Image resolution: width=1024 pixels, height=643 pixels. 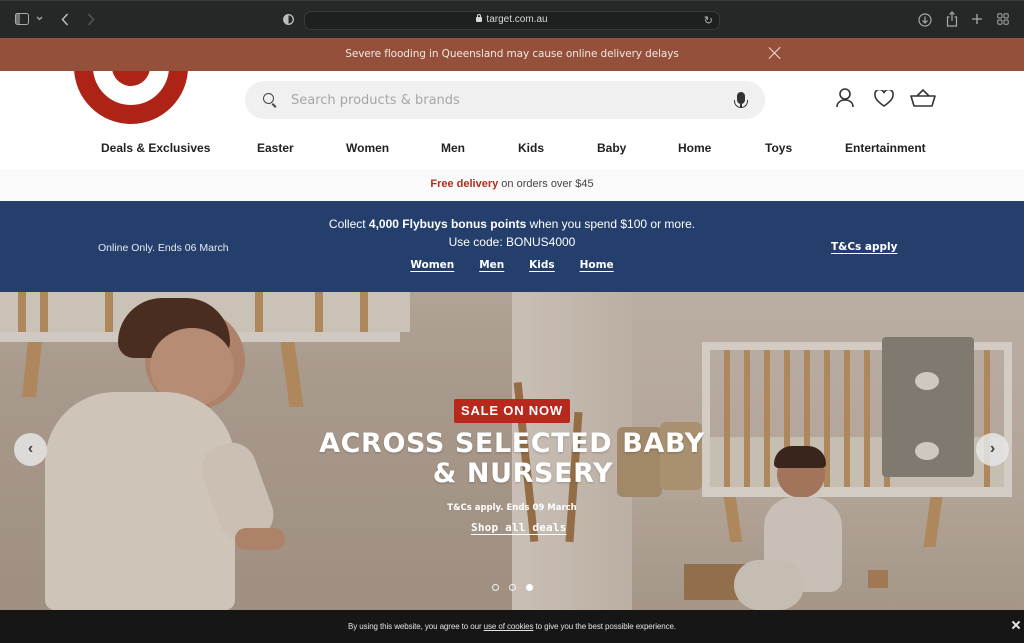 I want to click on address-bar: target.com.au ↻, so click(x=512, y=20).